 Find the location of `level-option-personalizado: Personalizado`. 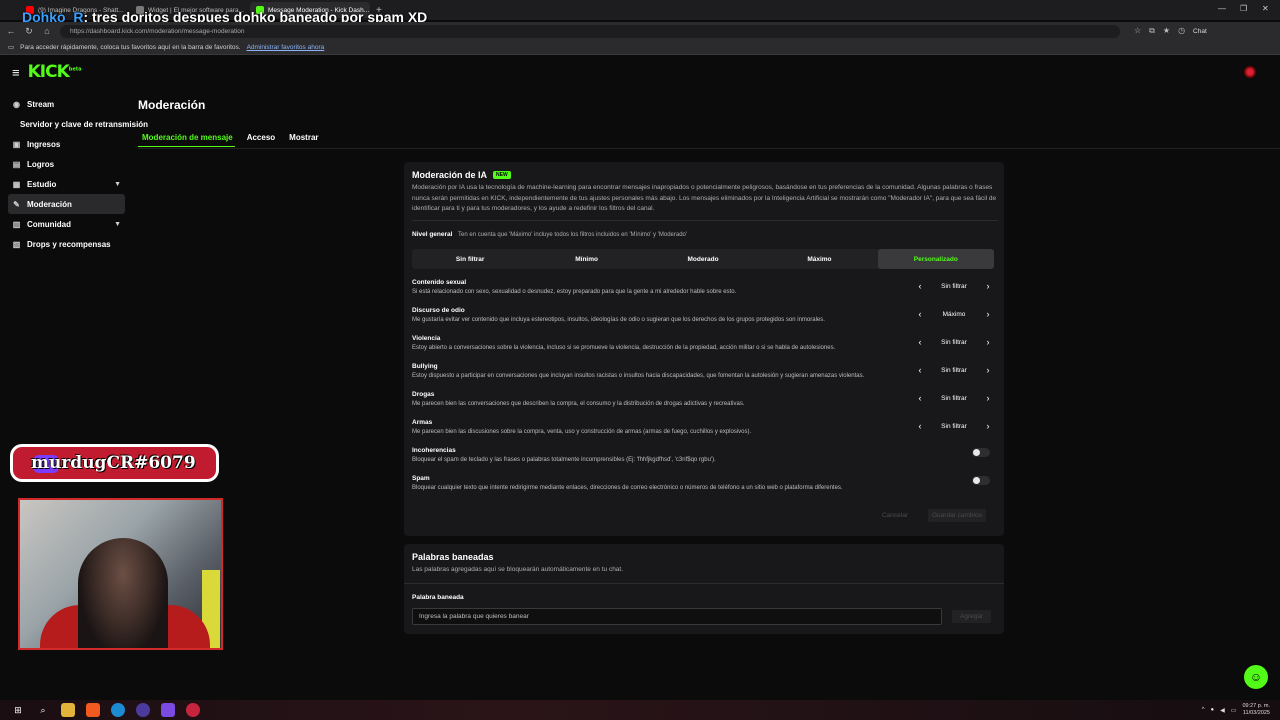

level-option-personalizado: Personalizado is located at coordinates (936, 259).